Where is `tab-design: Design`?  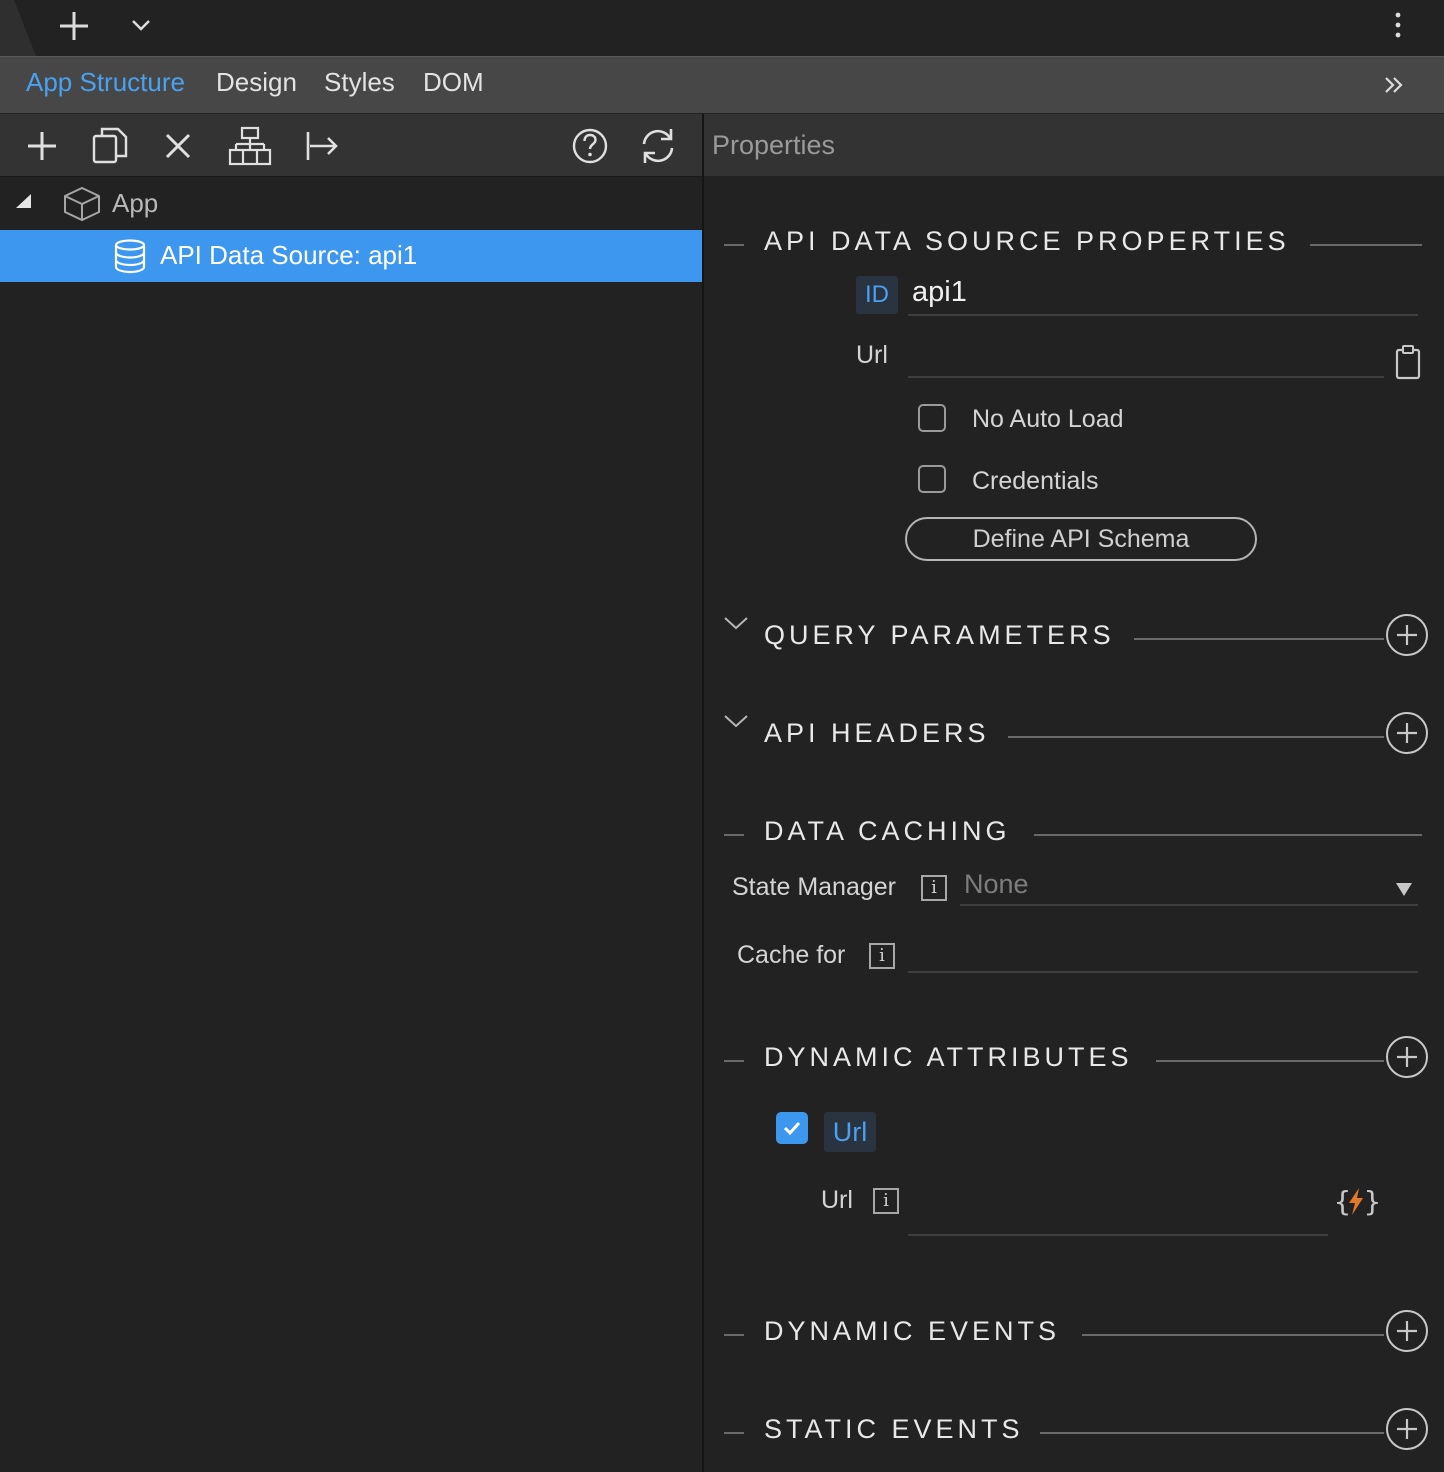
tab-design: Design is located at coordinates (256, 82).